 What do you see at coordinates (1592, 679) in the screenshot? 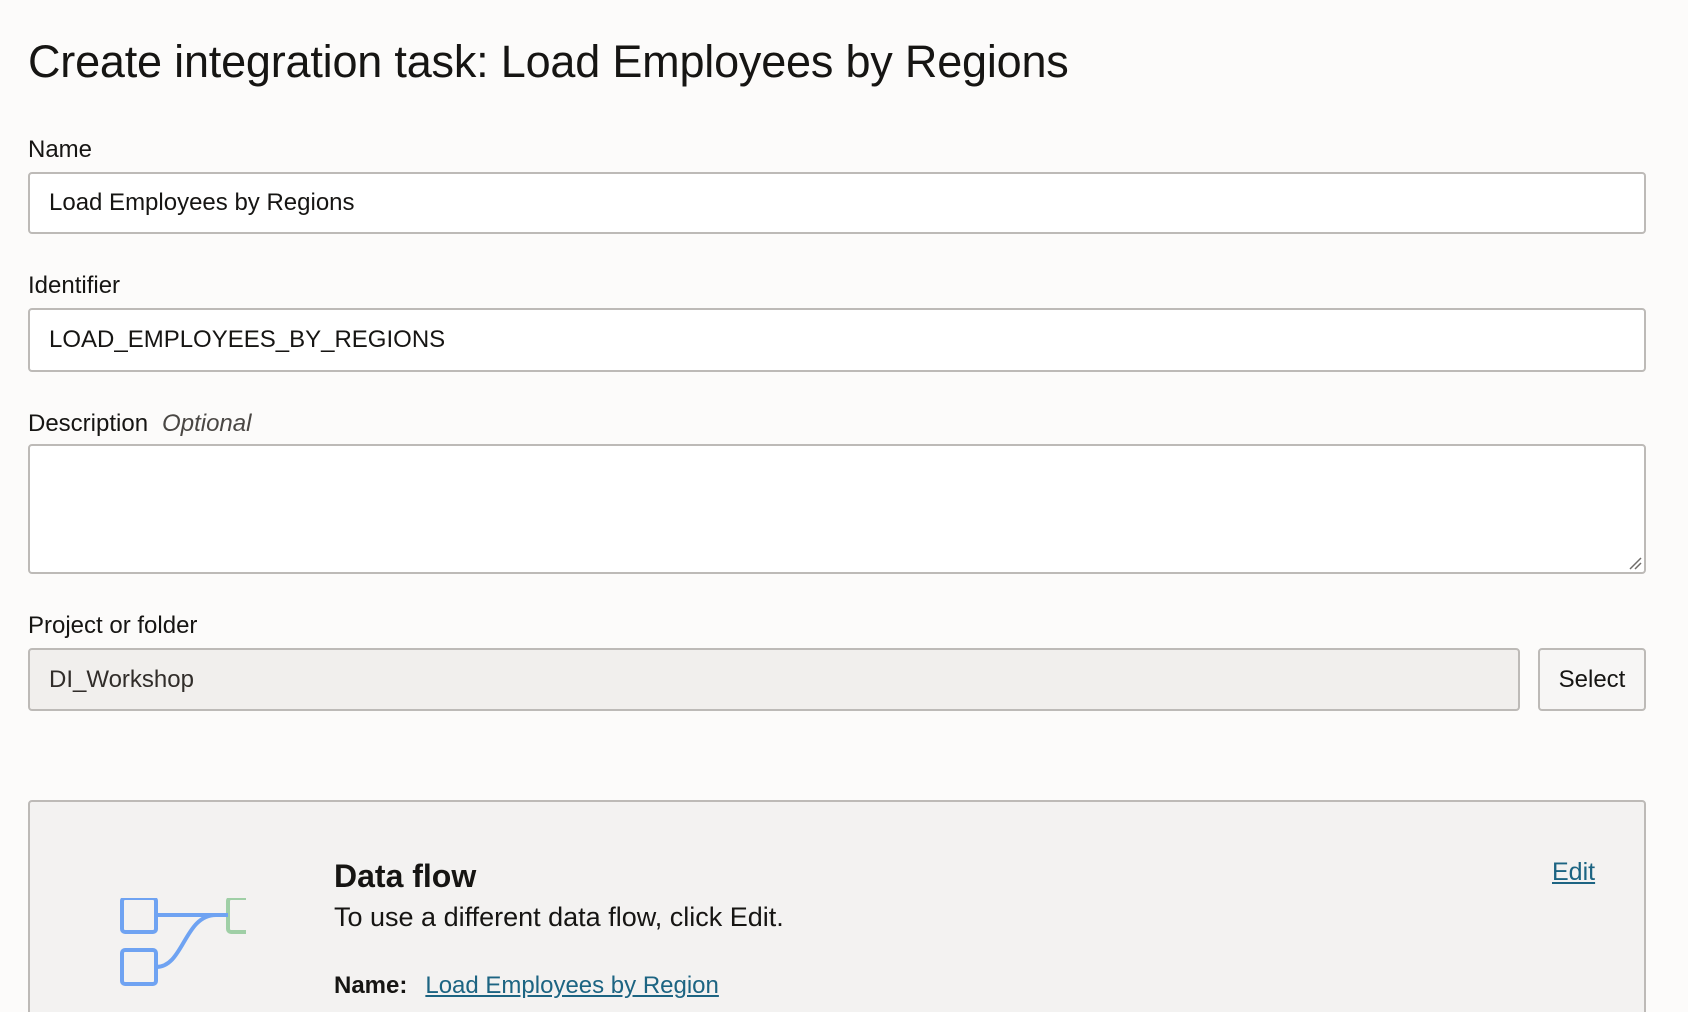
I see `select-project-button: Select` at bounding box center [1592, 679].